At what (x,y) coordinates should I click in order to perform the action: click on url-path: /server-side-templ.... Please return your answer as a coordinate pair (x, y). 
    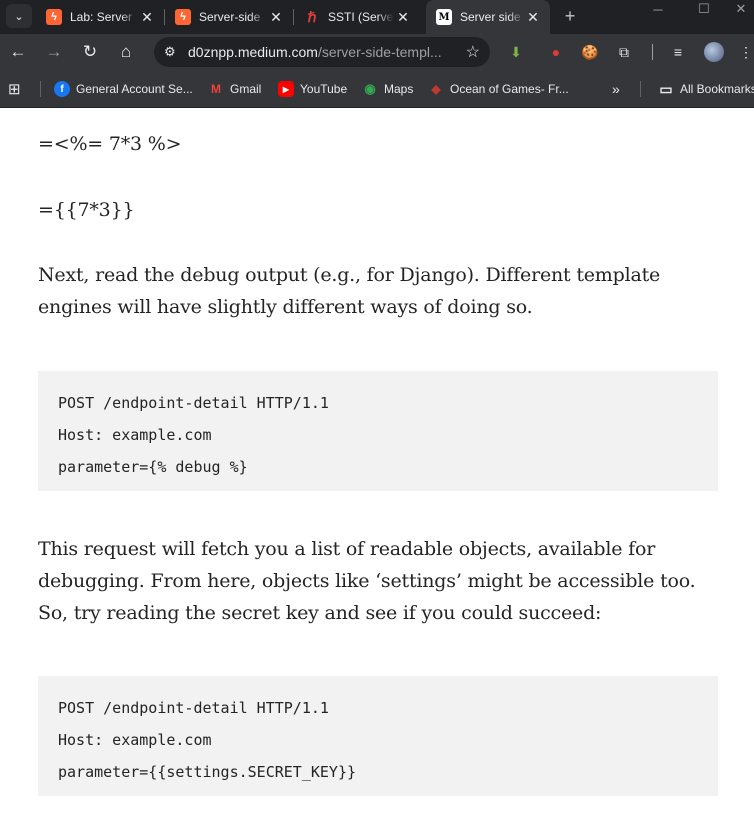
    Looking at the image, I should click on (379, 52).